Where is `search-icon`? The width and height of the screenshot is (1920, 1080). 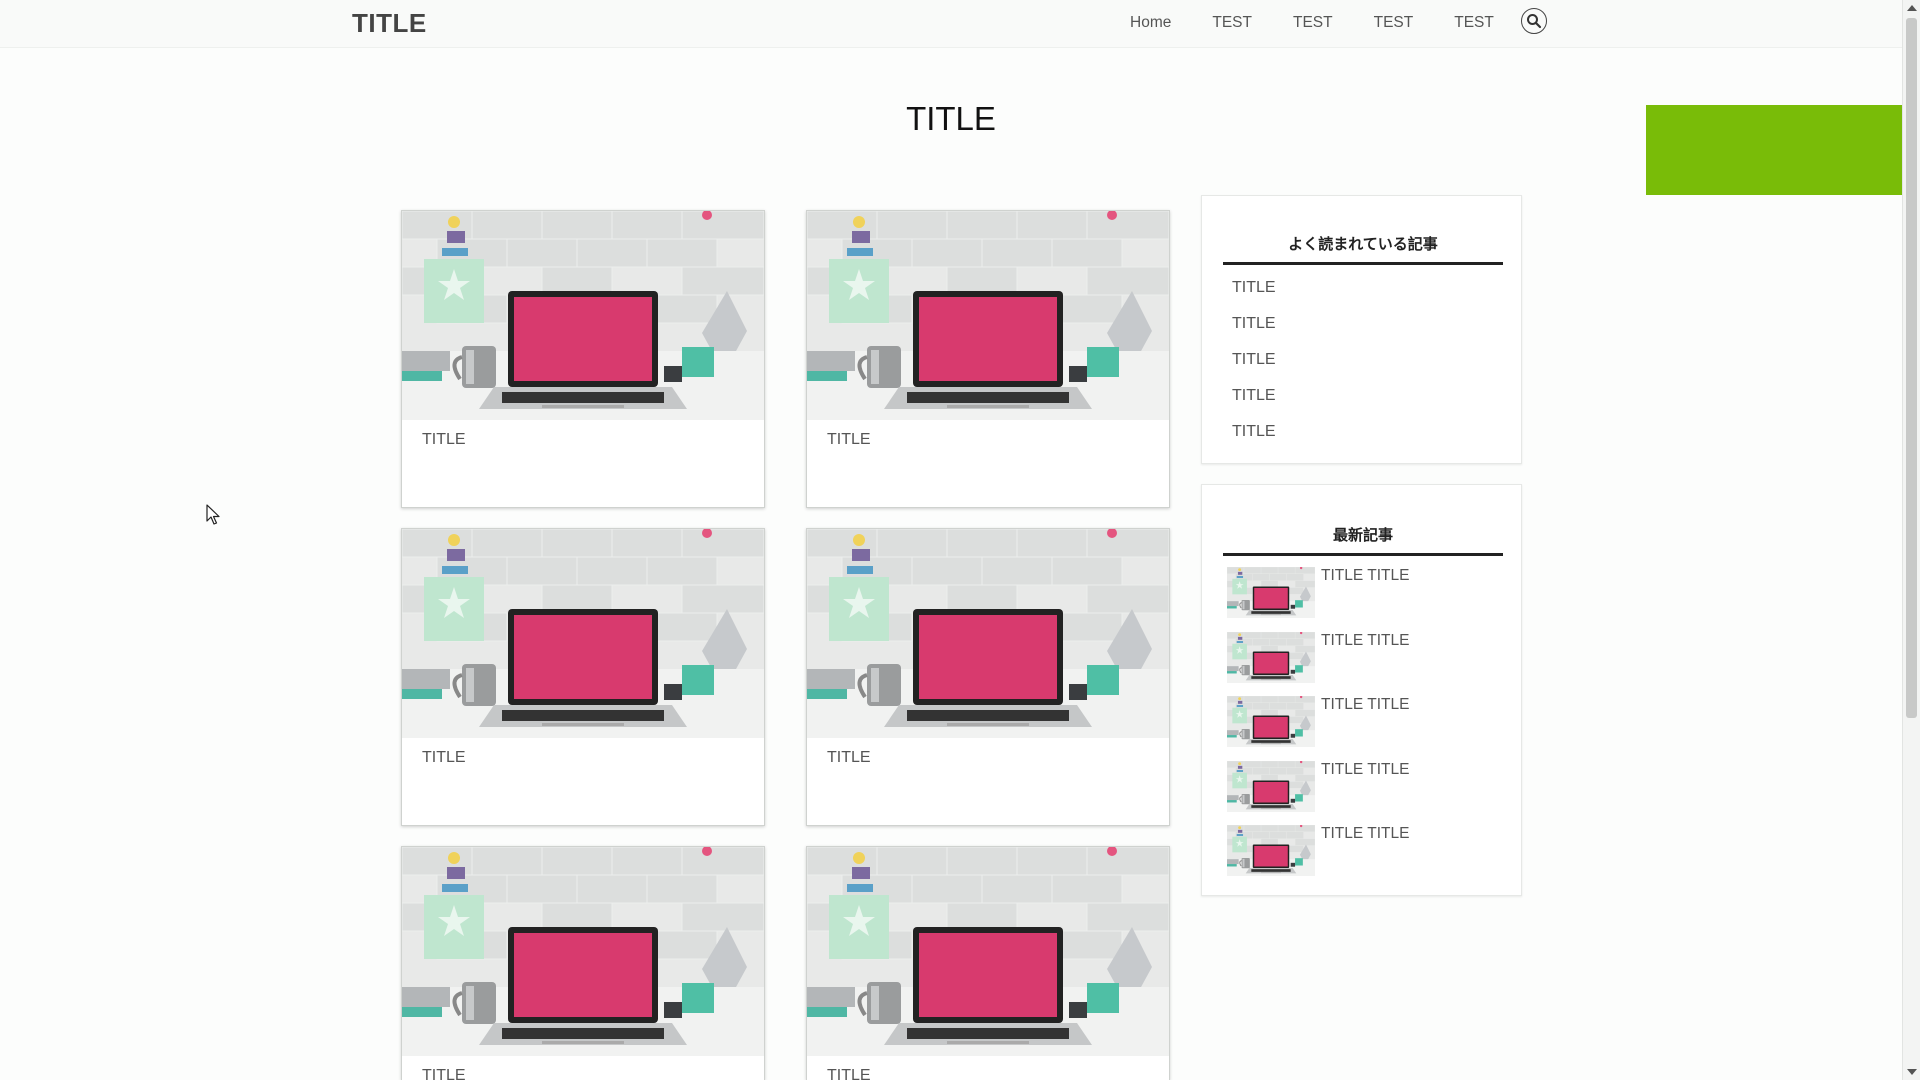
search-icon is located at coordinates (1534, 21).